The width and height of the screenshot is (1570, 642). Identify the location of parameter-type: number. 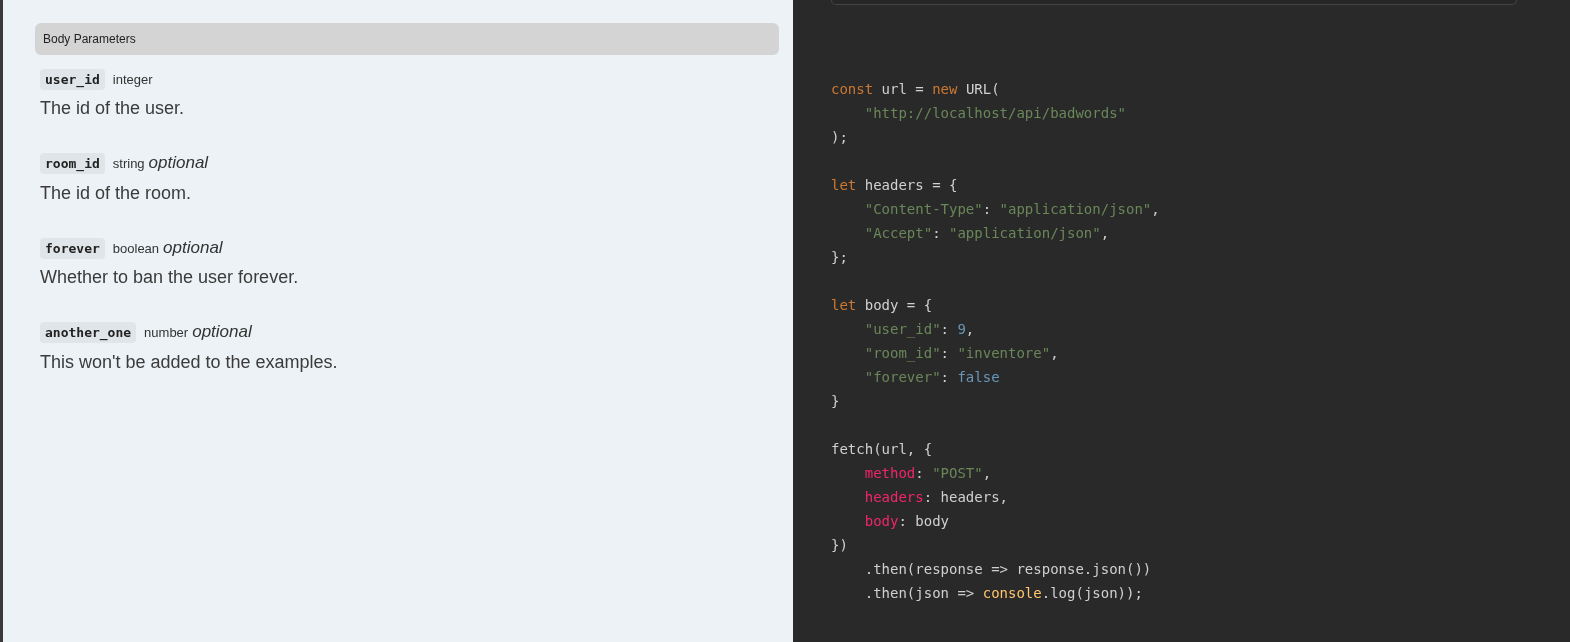
(166, 332).